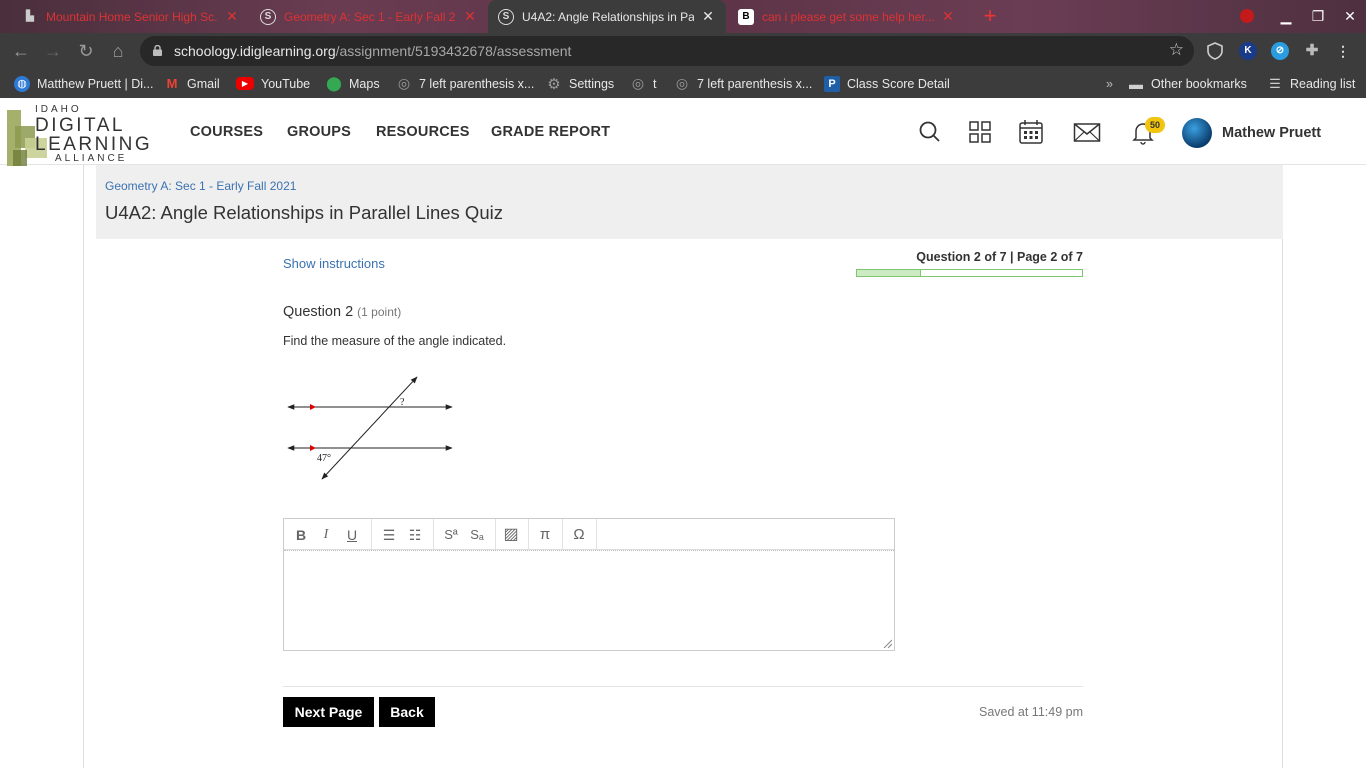  Describe the element at coordinates (589, 600) in the screenshot. I see `answer-text-area` at that location.